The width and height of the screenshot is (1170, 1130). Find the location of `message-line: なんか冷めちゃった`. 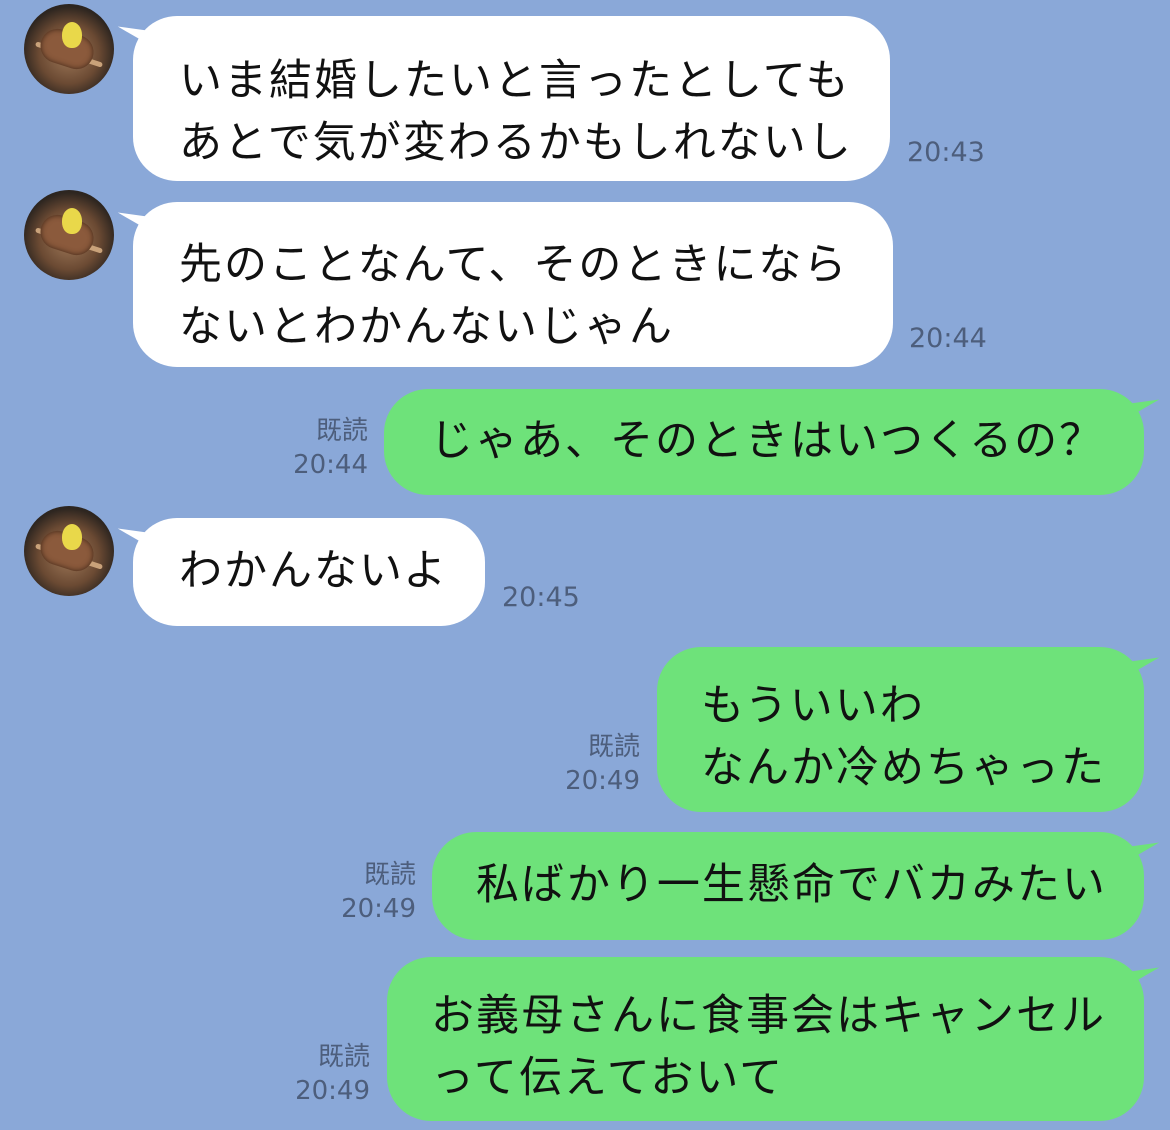

message-line: なんか冷めちゃった is located at coordinates (903, 768).